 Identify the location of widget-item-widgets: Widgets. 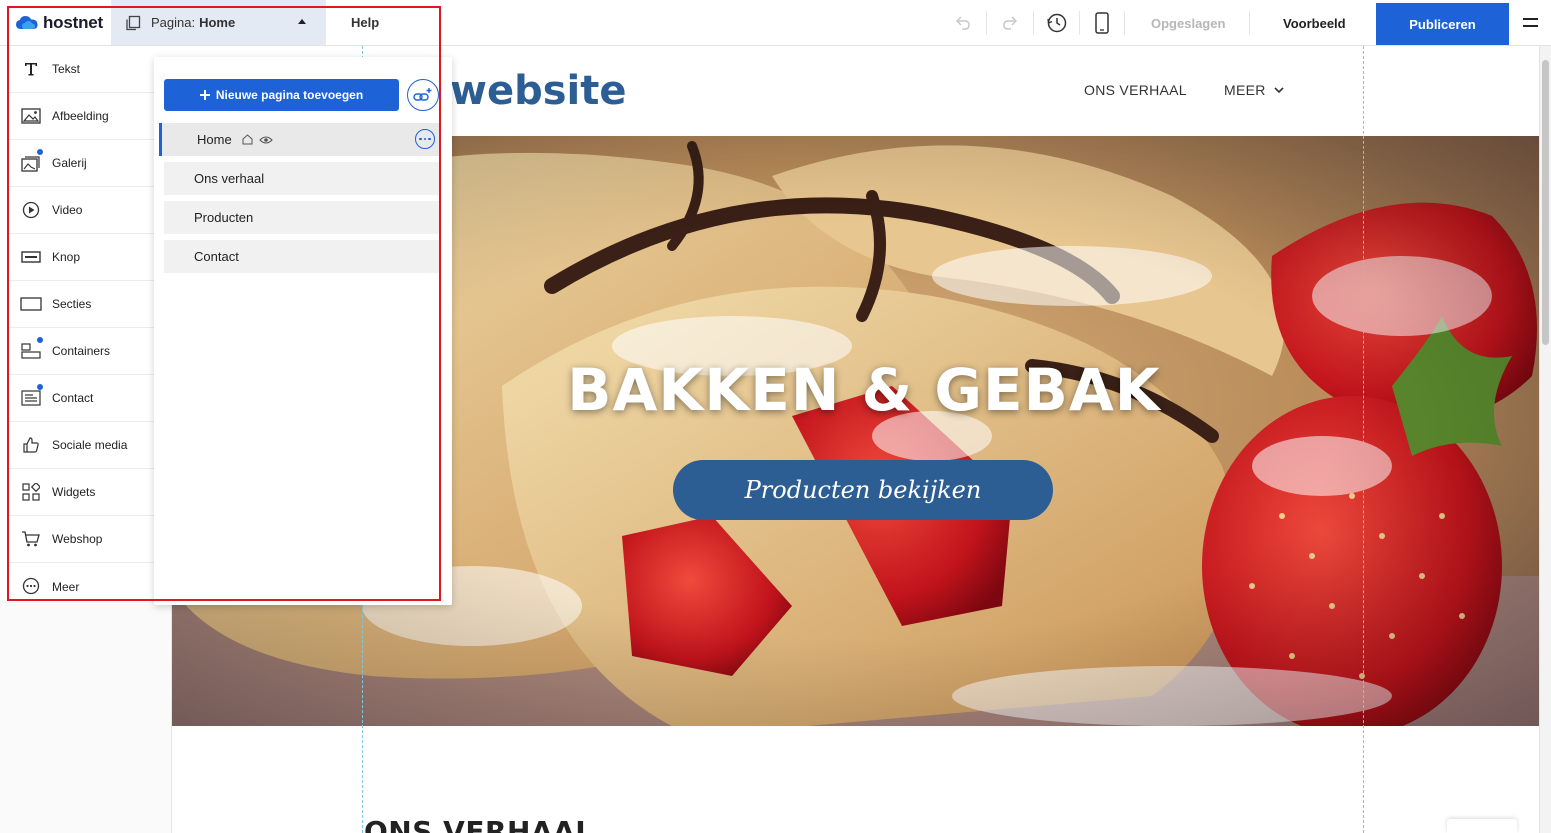
(81, 492).